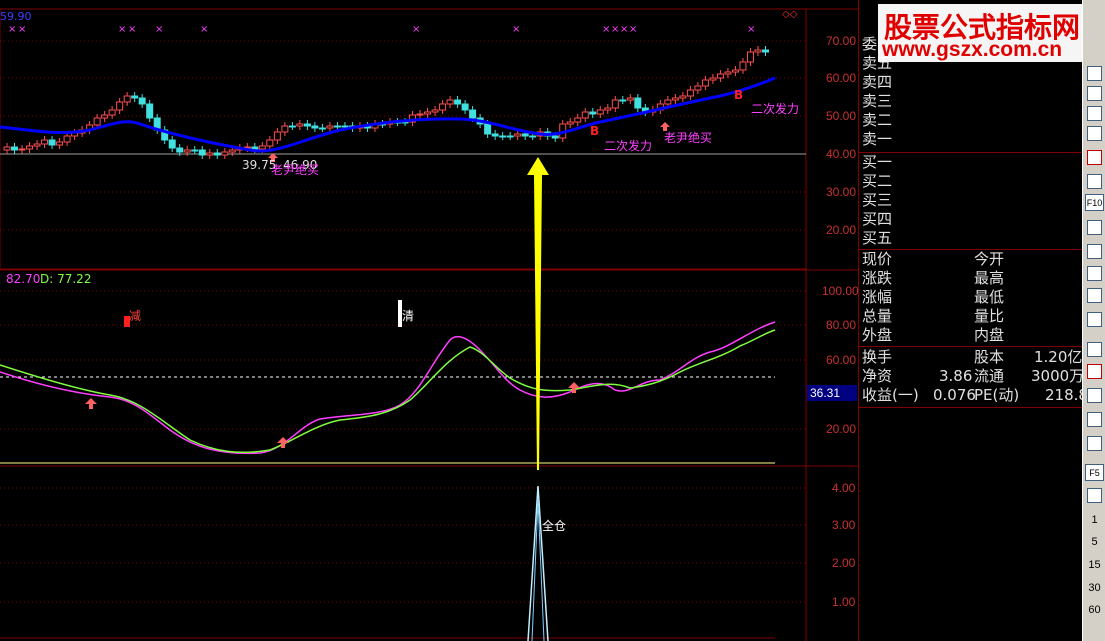 This screenshot has height=641, width=1105. I want to click on eps-value: 0.076, so click(954, 395).